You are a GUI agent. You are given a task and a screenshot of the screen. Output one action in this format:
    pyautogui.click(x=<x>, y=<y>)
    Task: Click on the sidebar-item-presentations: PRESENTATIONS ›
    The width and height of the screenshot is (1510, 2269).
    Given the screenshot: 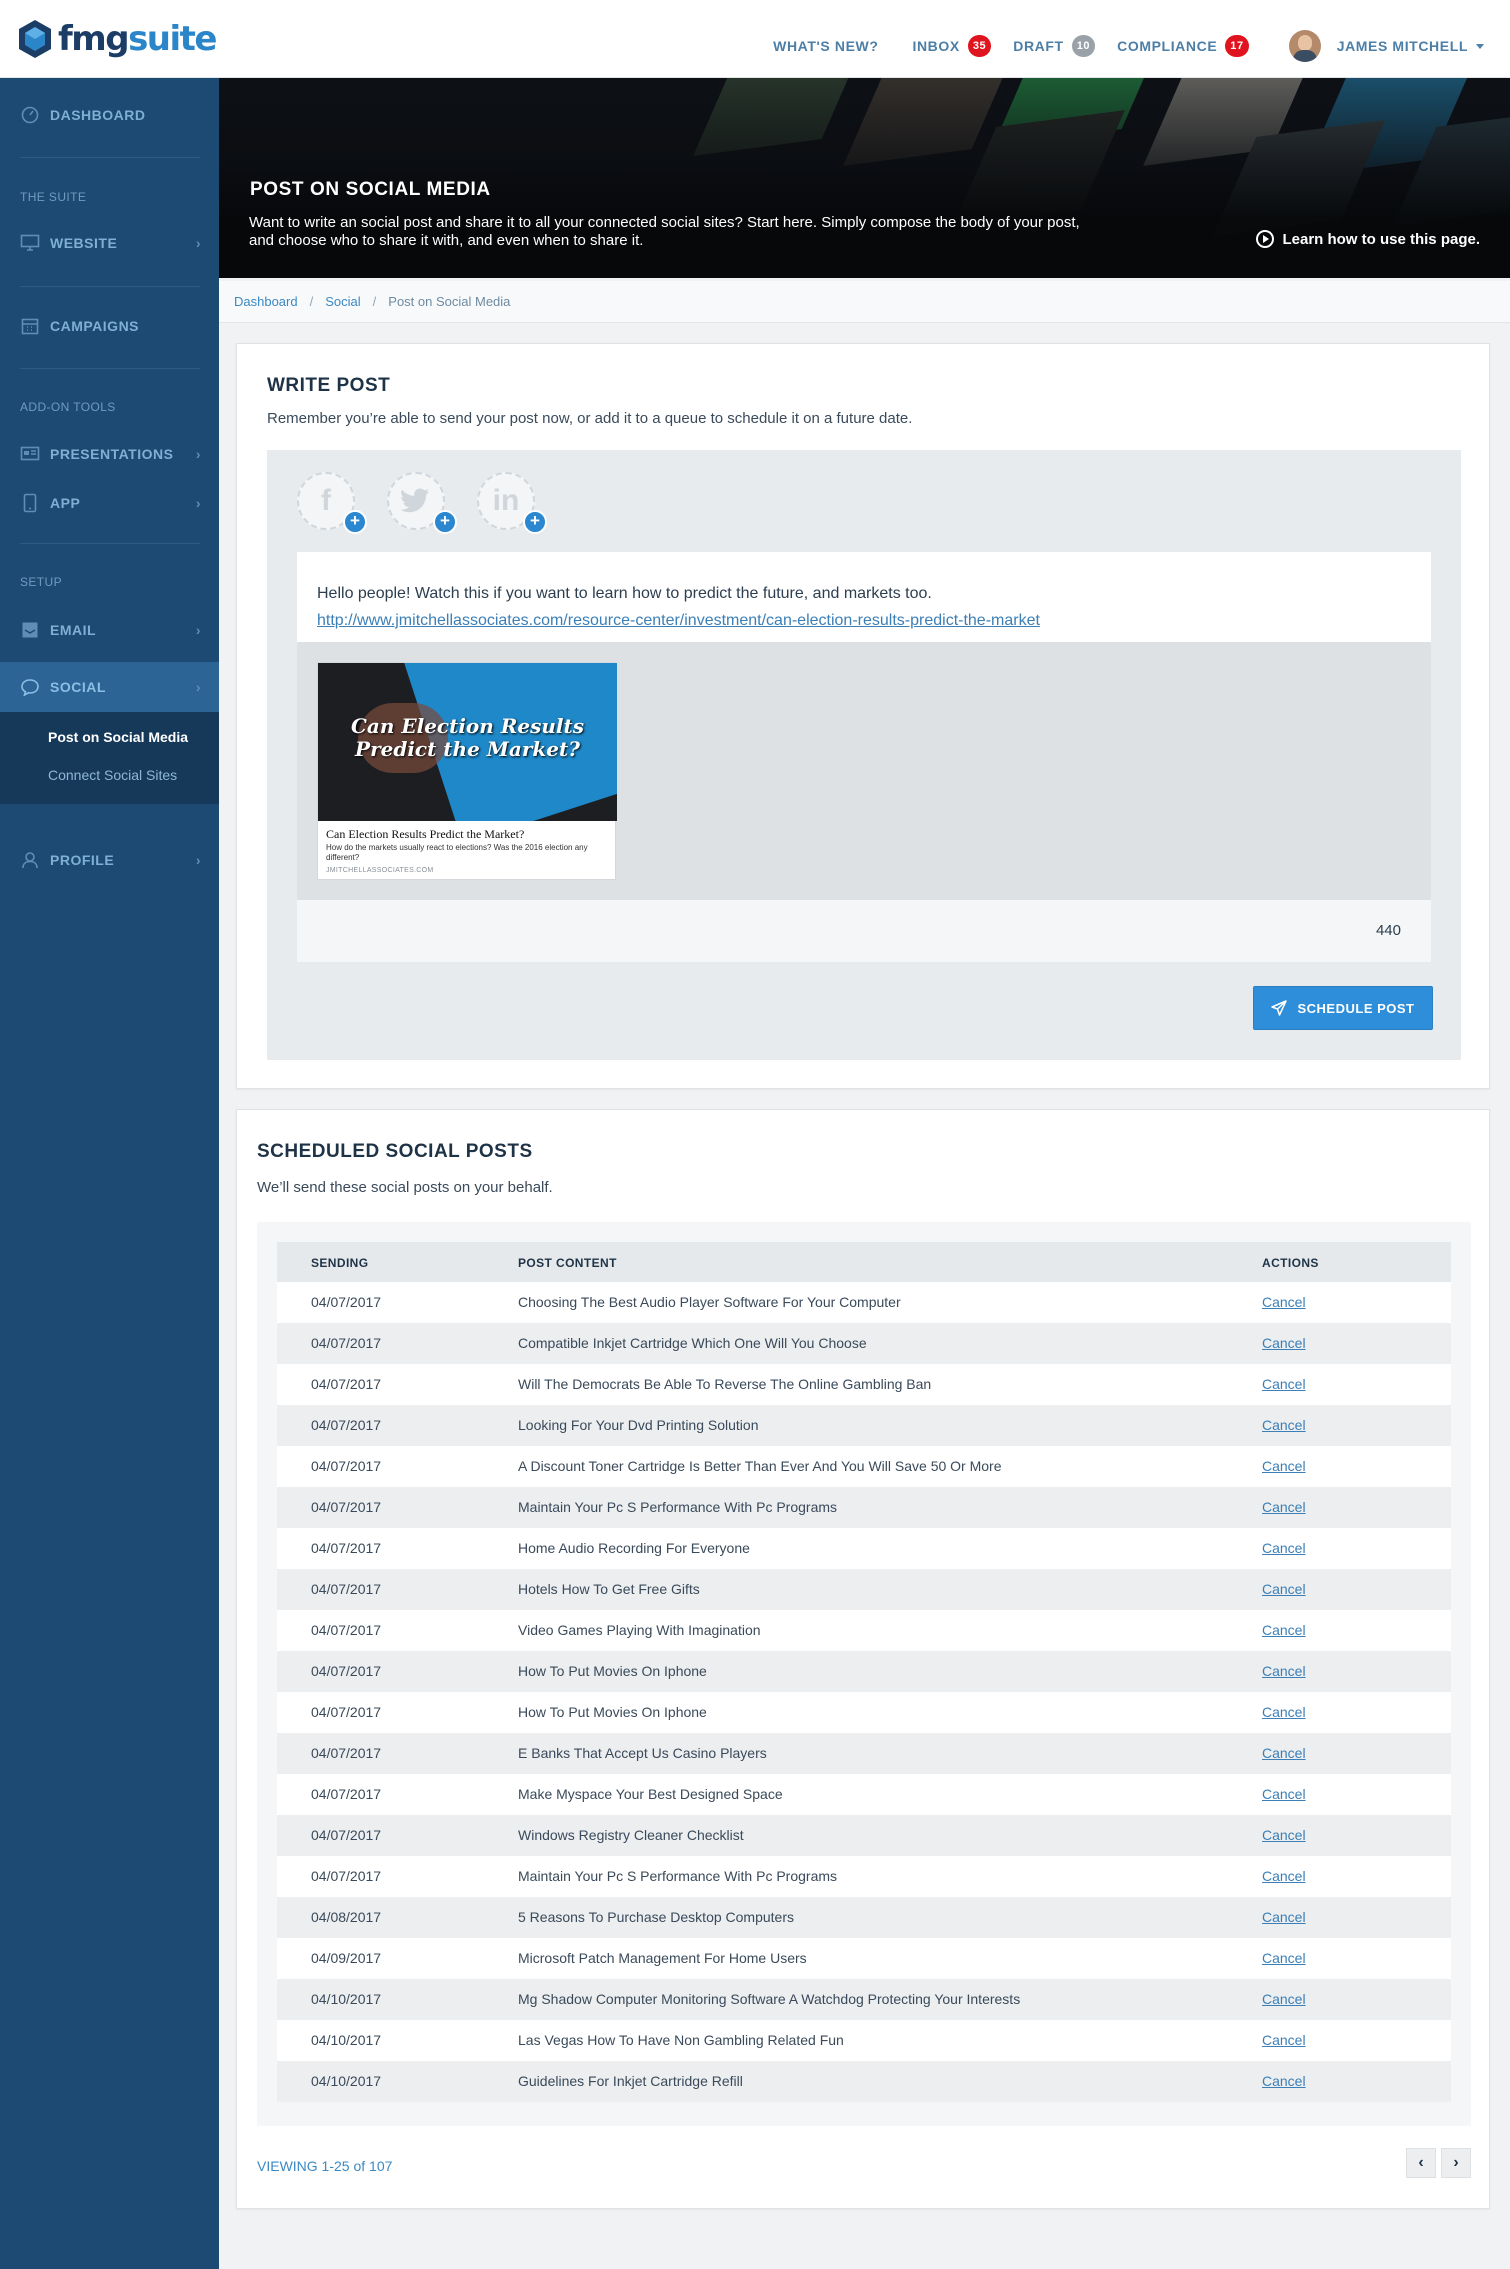 What is the action you would take?
    pyautogui.click(x=109, y=454)
    